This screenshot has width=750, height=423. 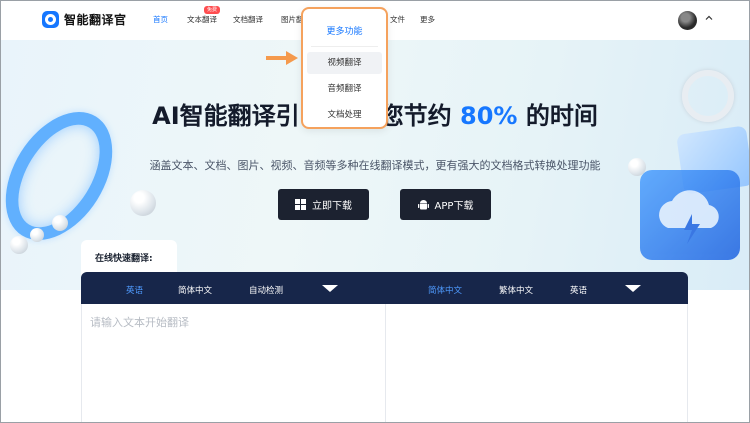 I want to click on app-download-button-label: APP下载, so click(x=454, y=206).